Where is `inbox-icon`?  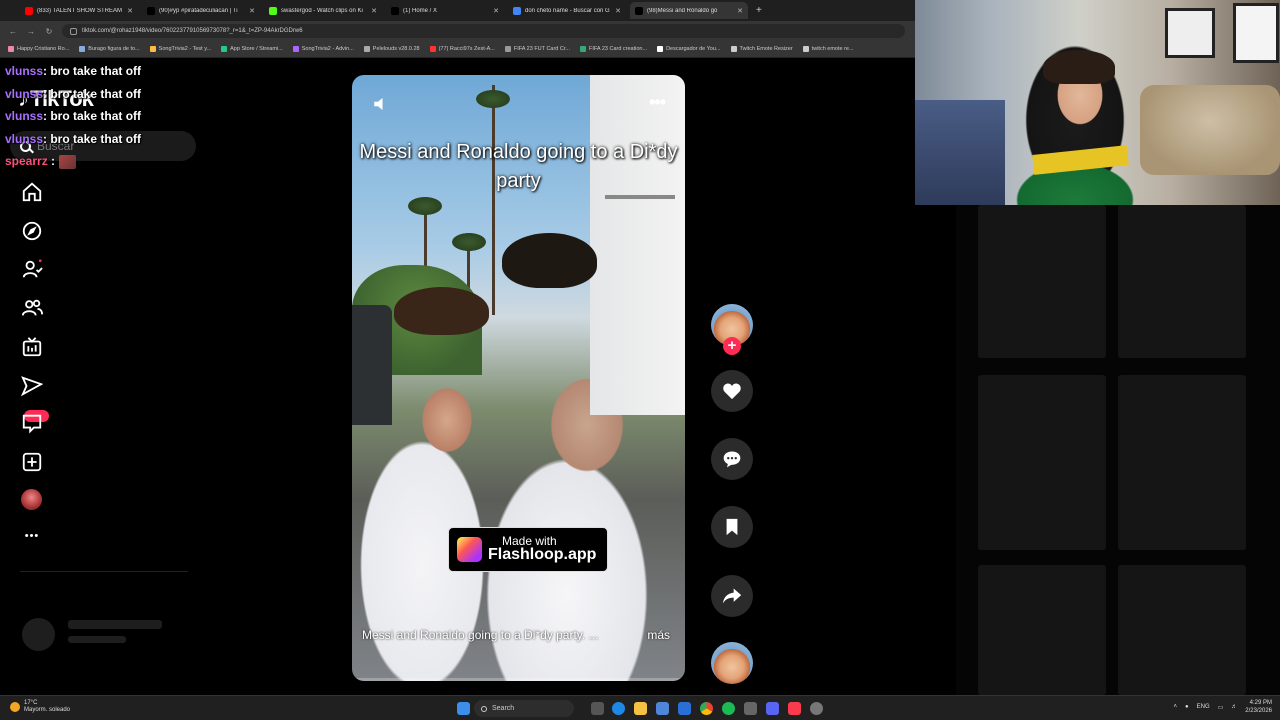 inbox-icon is located at coordinates (32, 423).